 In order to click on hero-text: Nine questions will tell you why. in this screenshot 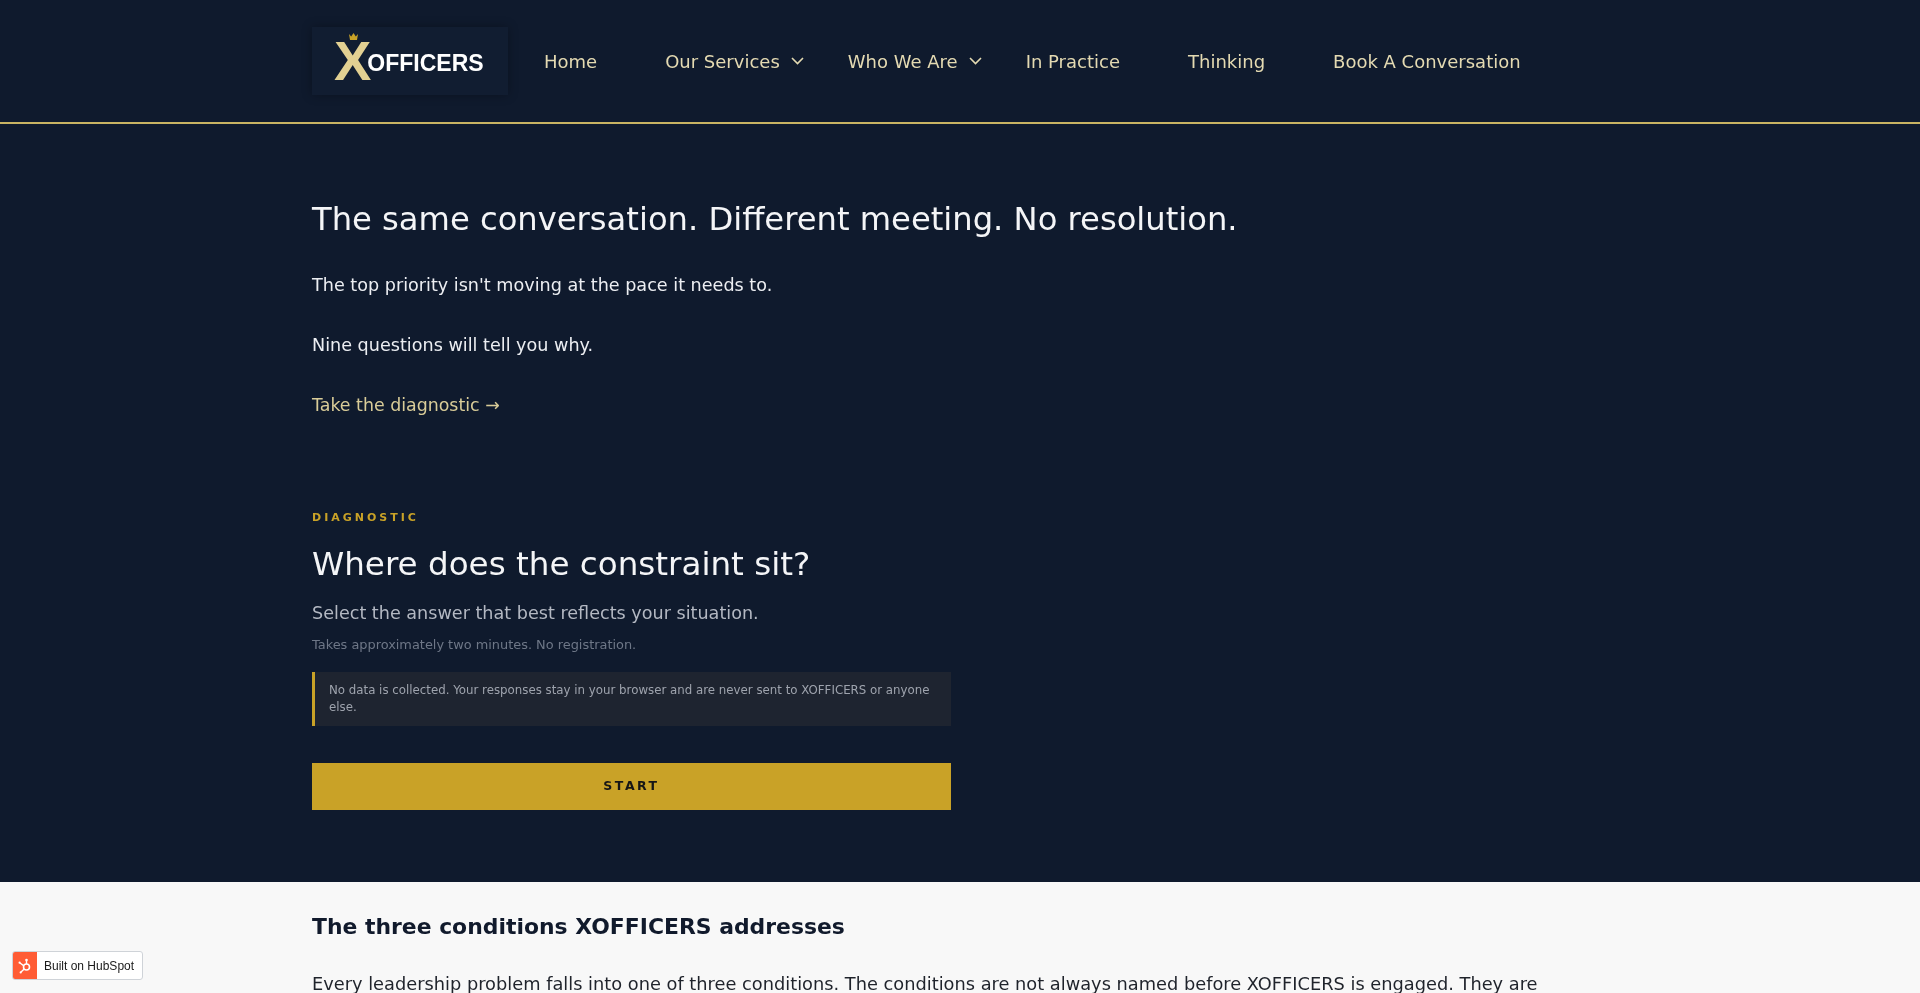, I will do `click(453, 345)`.